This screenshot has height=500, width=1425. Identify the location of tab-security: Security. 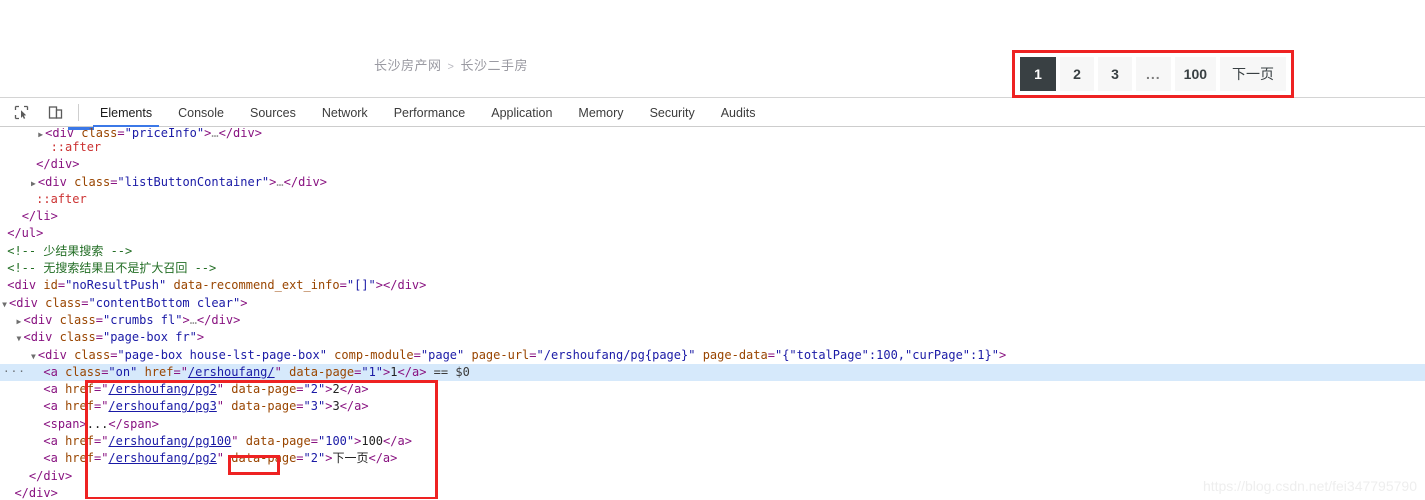
(672, 113).